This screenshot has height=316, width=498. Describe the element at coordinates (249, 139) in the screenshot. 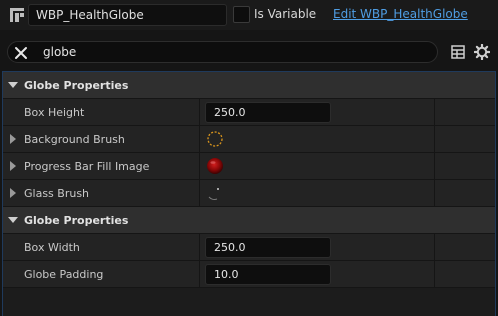

I see `property-row-background-brush: Background Brush` at that location.